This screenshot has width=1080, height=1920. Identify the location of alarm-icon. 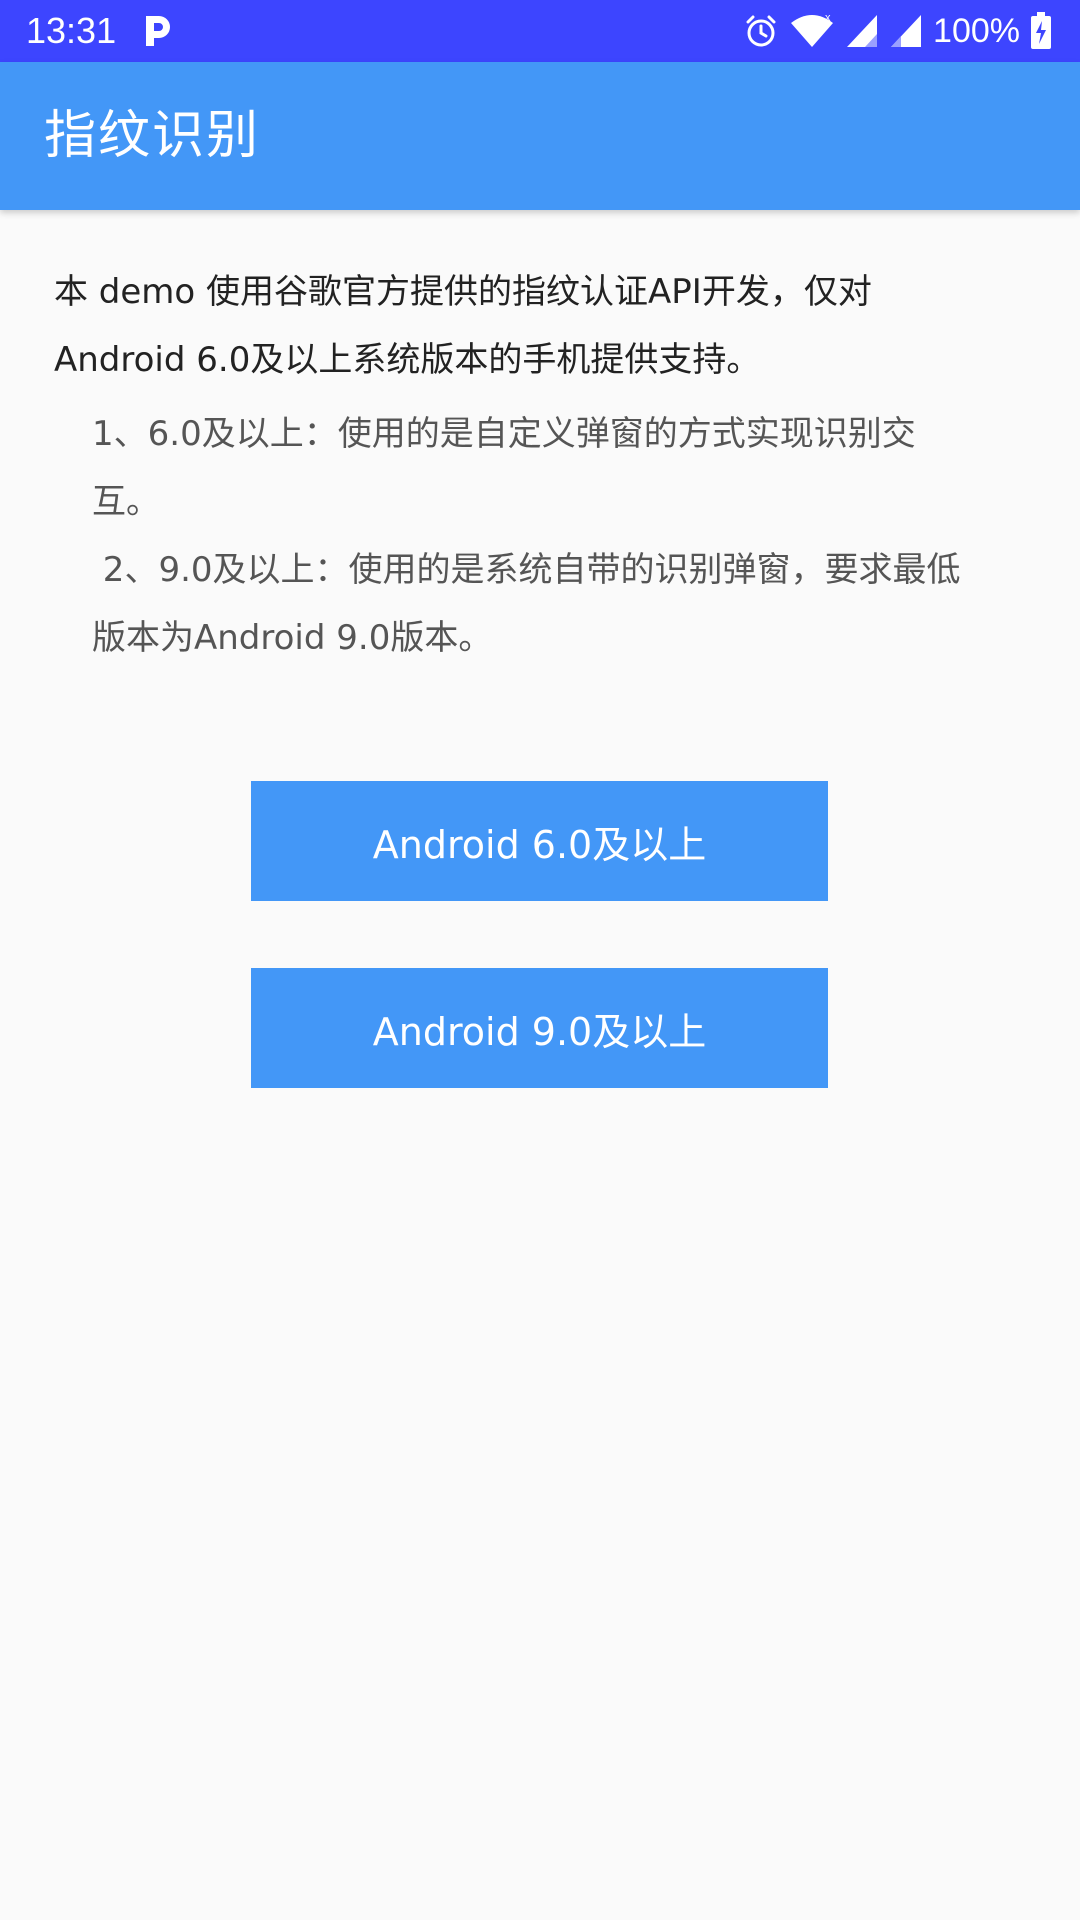
(761, 31).